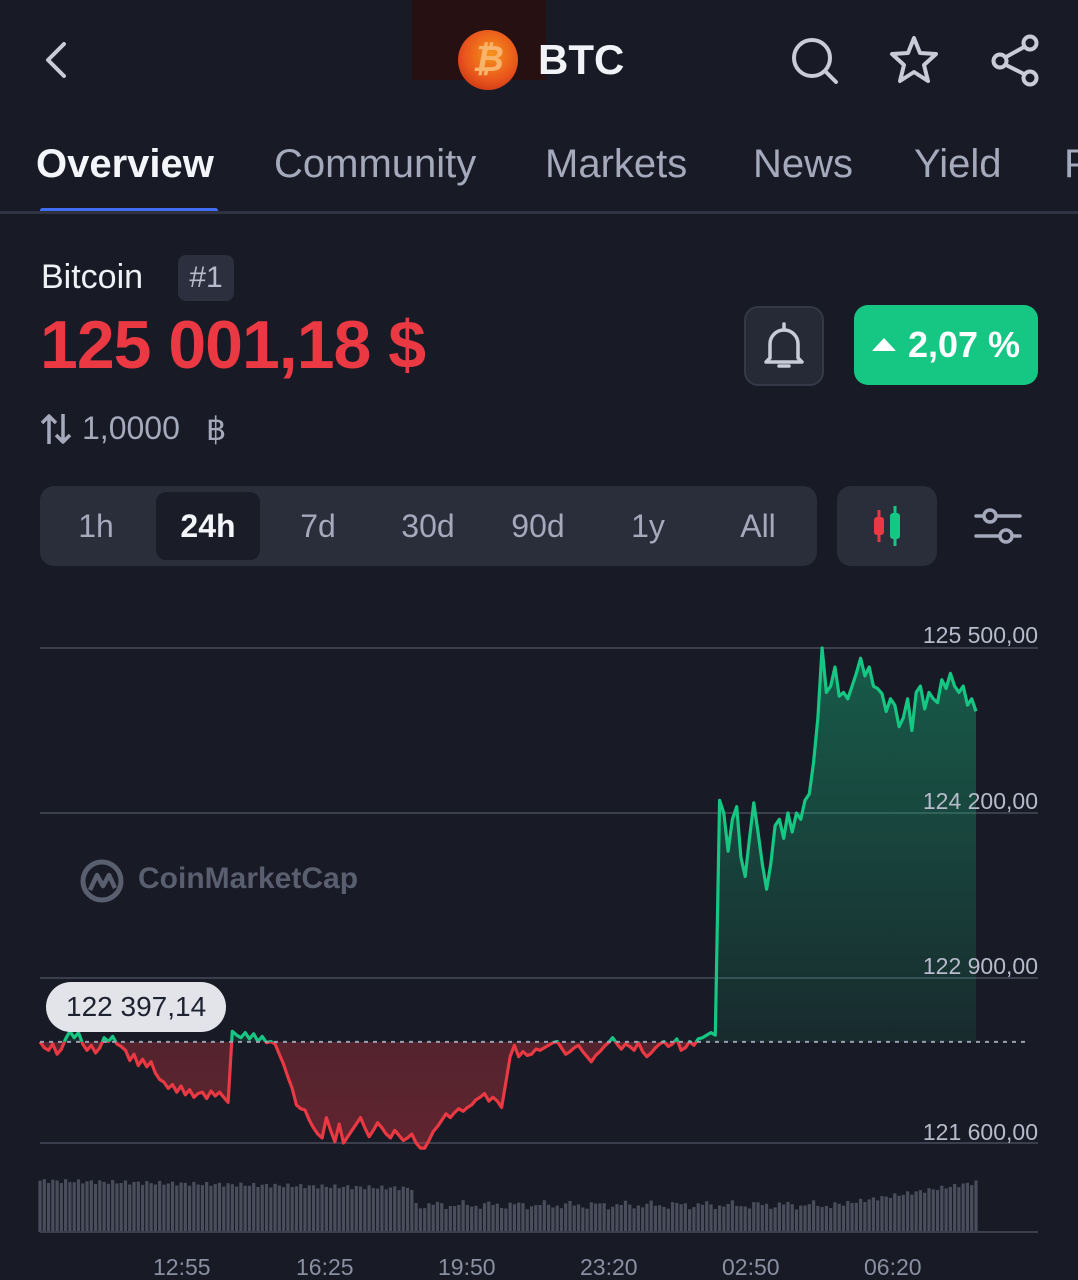  Describe the element at coordinates (980, 801) in the screenshot. I see `y-tick-label: 124 200,00` at that location.